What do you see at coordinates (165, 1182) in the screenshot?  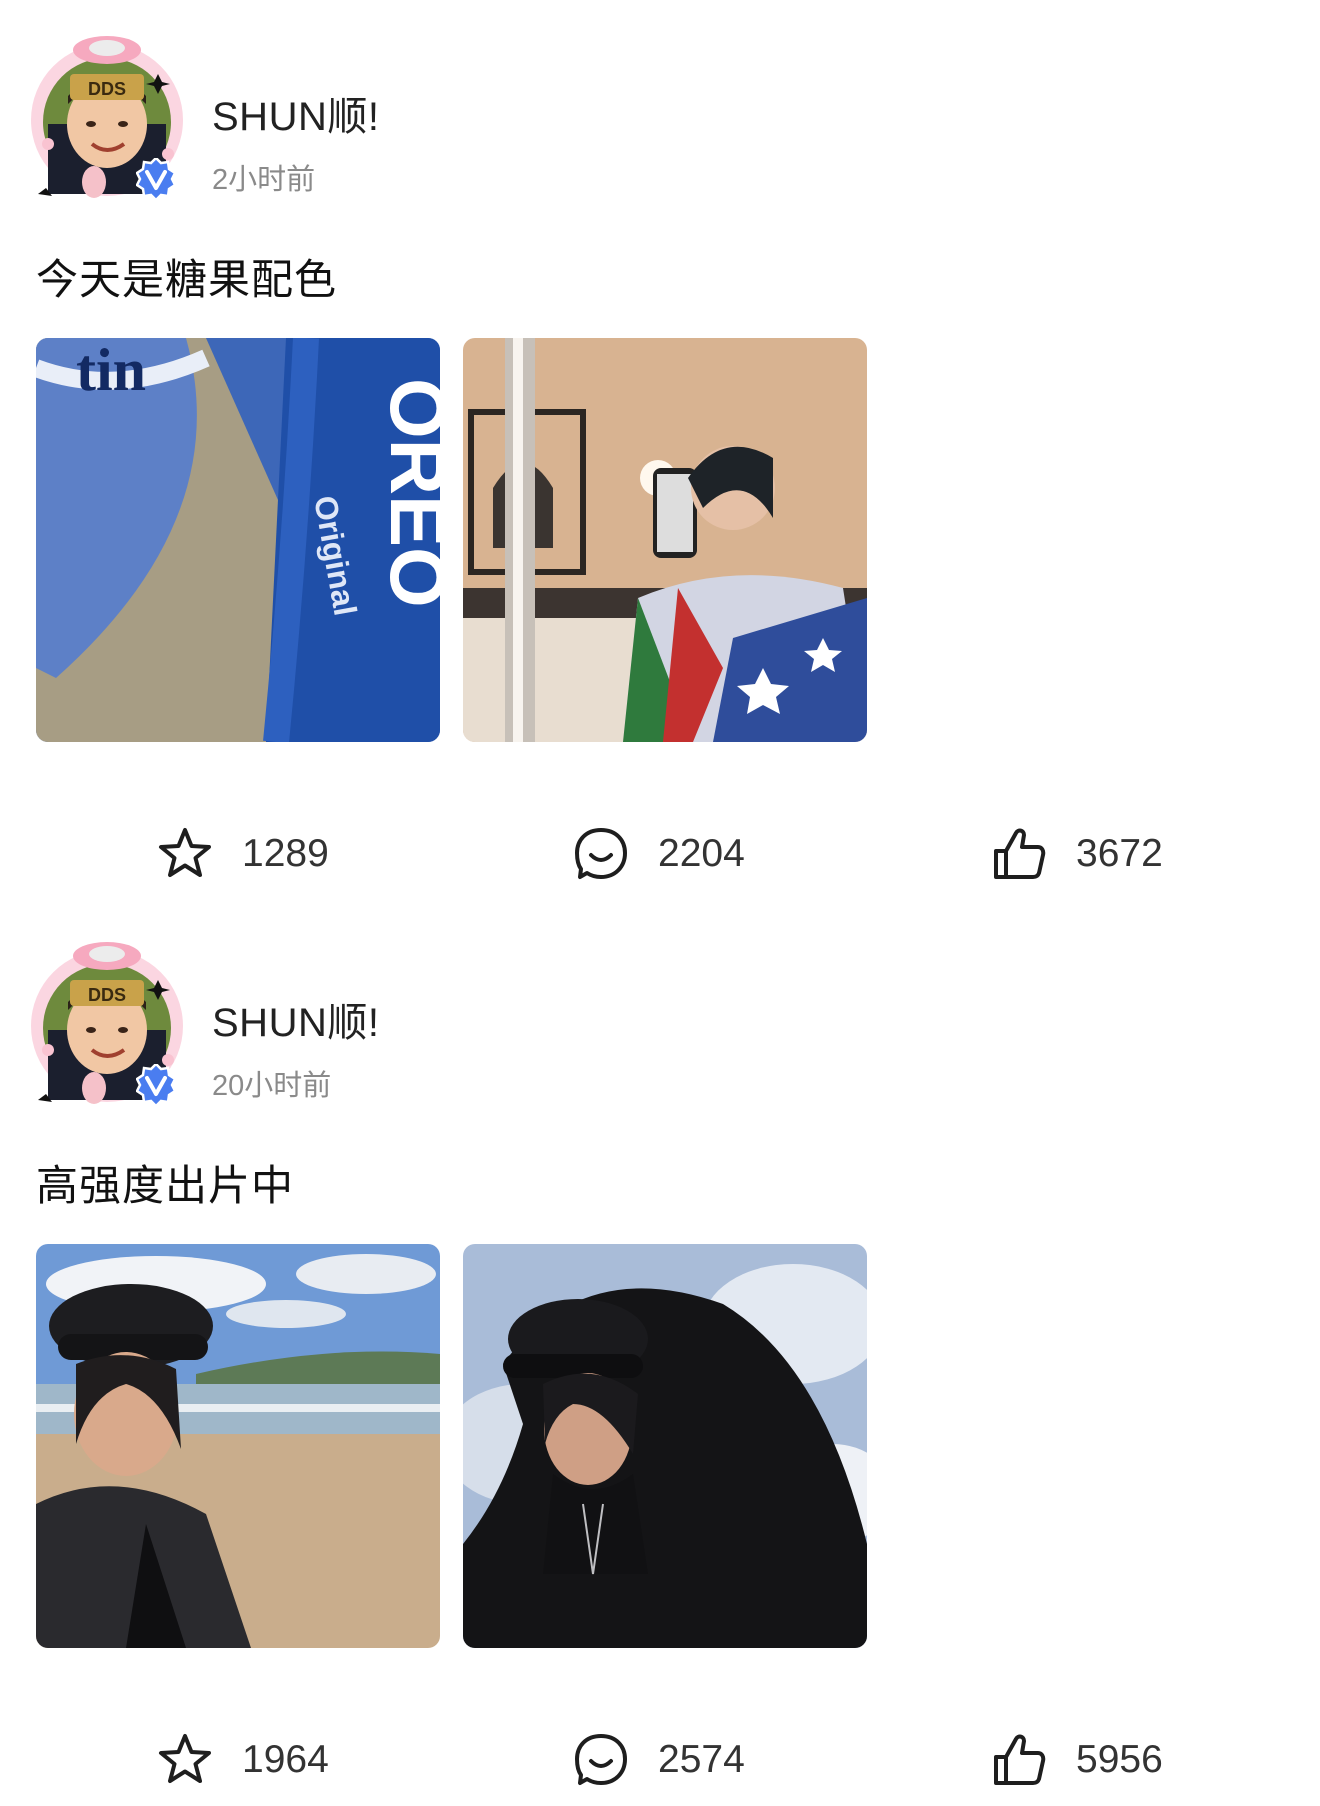 I see `post-caption: 高强度出片中` at bounding box center [165, 1182].